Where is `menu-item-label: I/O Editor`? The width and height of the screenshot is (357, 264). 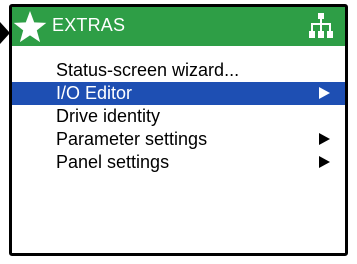 menu-item-label: I/O Editor is located at coordinates (94, 93).